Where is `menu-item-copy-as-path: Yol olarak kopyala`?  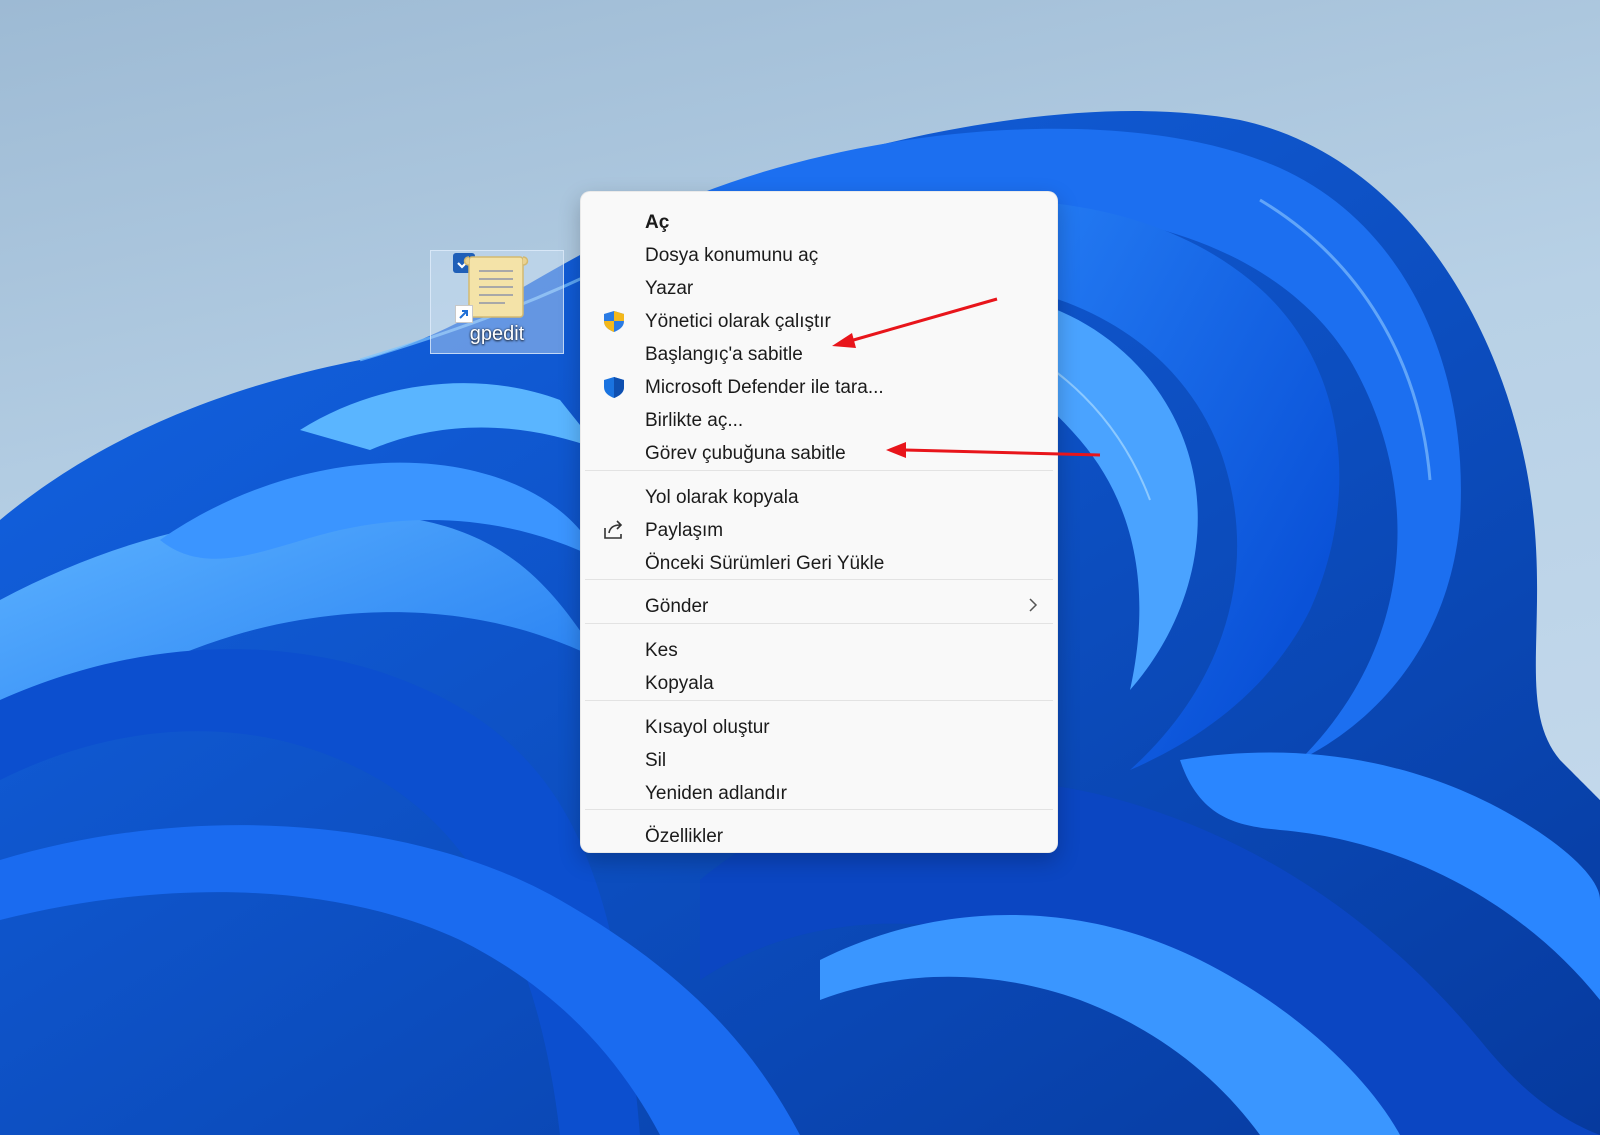
menu-item-copy-as-path: Yol olarak kopyala is located at coordinates (819, 496).